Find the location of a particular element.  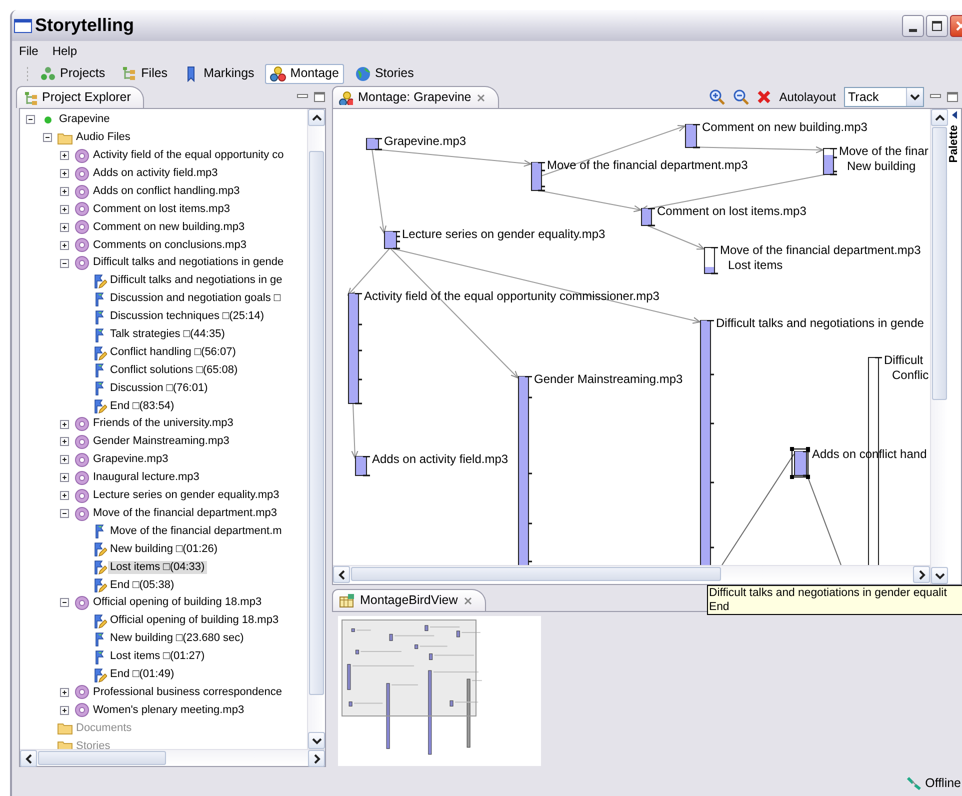

tree-item: Gender Mainstreaming.mp3 is located at coordinates (161, 442).